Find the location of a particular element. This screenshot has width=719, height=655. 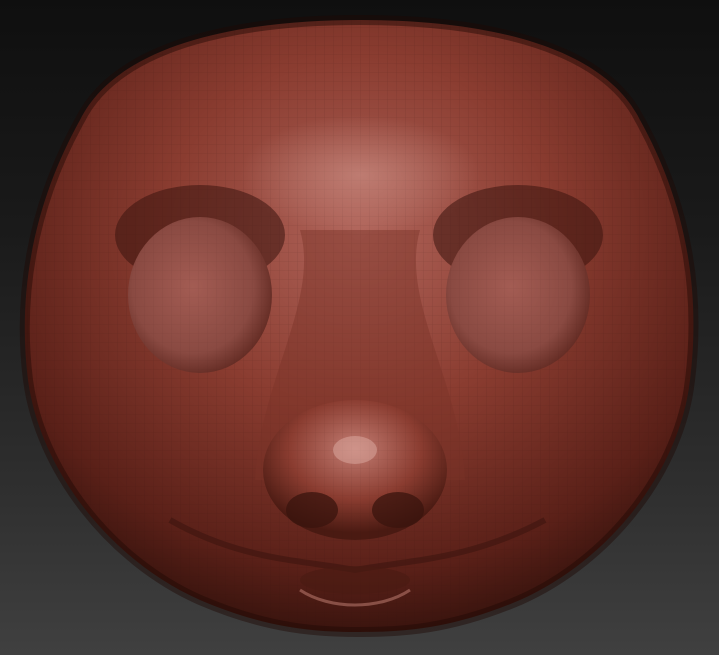

nose is located at coordinates (355, 470).